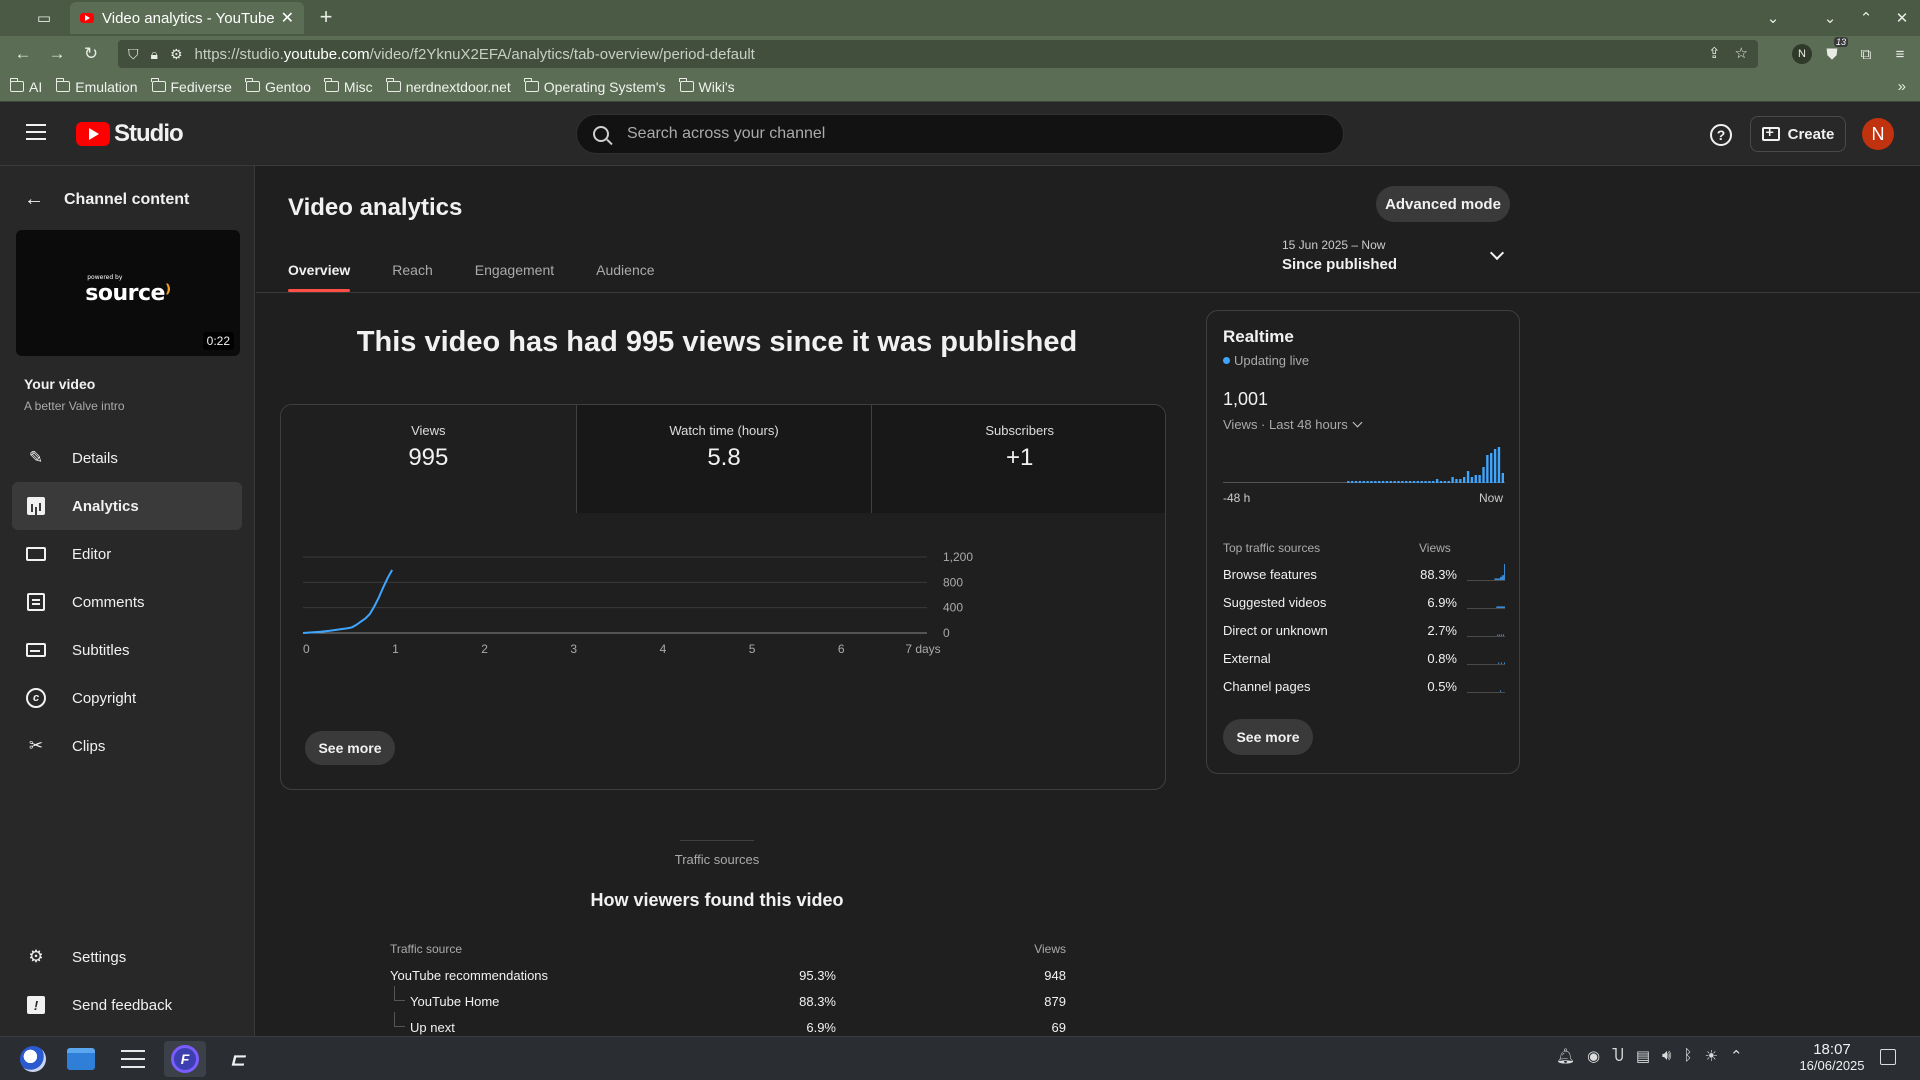  Describe the element at coordinates (1833, 52) in the screenshot. I see `extension-ublock-icon: ⛊ 13` at that location.